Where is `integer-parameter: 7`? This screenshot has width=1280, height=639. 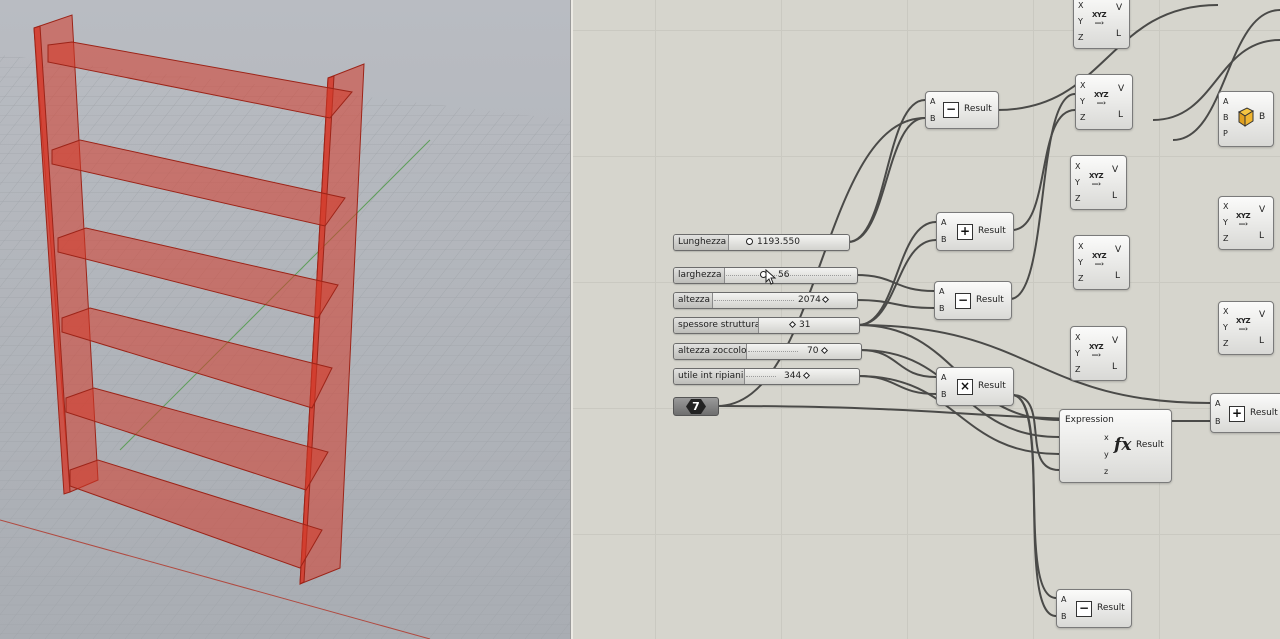 integer-parameter: 7 is located at coordinates (696, 406).